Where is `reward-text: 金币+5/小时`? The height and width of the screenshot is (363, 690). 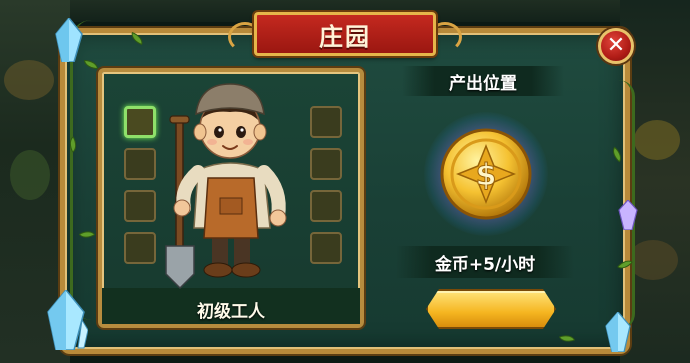 reward-text: 金币+5/小时 is located at coordinates (485, 264).